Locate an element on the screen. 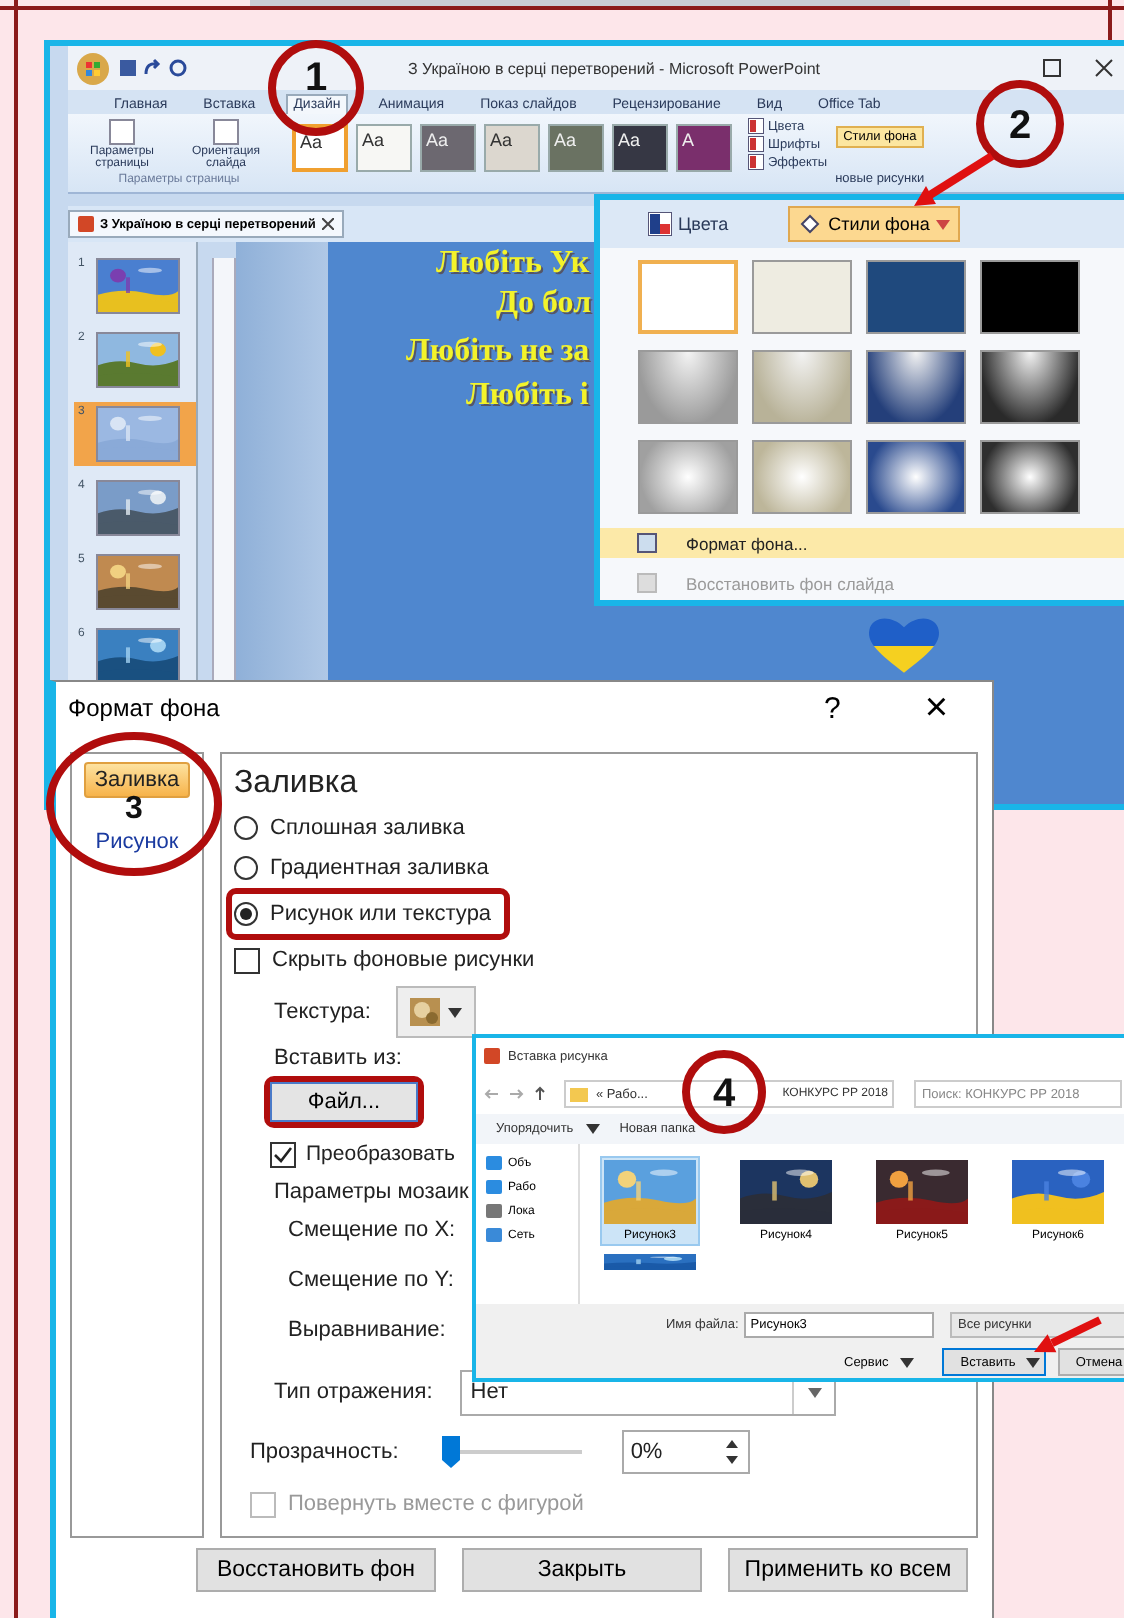 This screenshot has width=1124, height=1618. checkbox-label: Скрыть фоновые рисунки is located at coordinates (403, 960).